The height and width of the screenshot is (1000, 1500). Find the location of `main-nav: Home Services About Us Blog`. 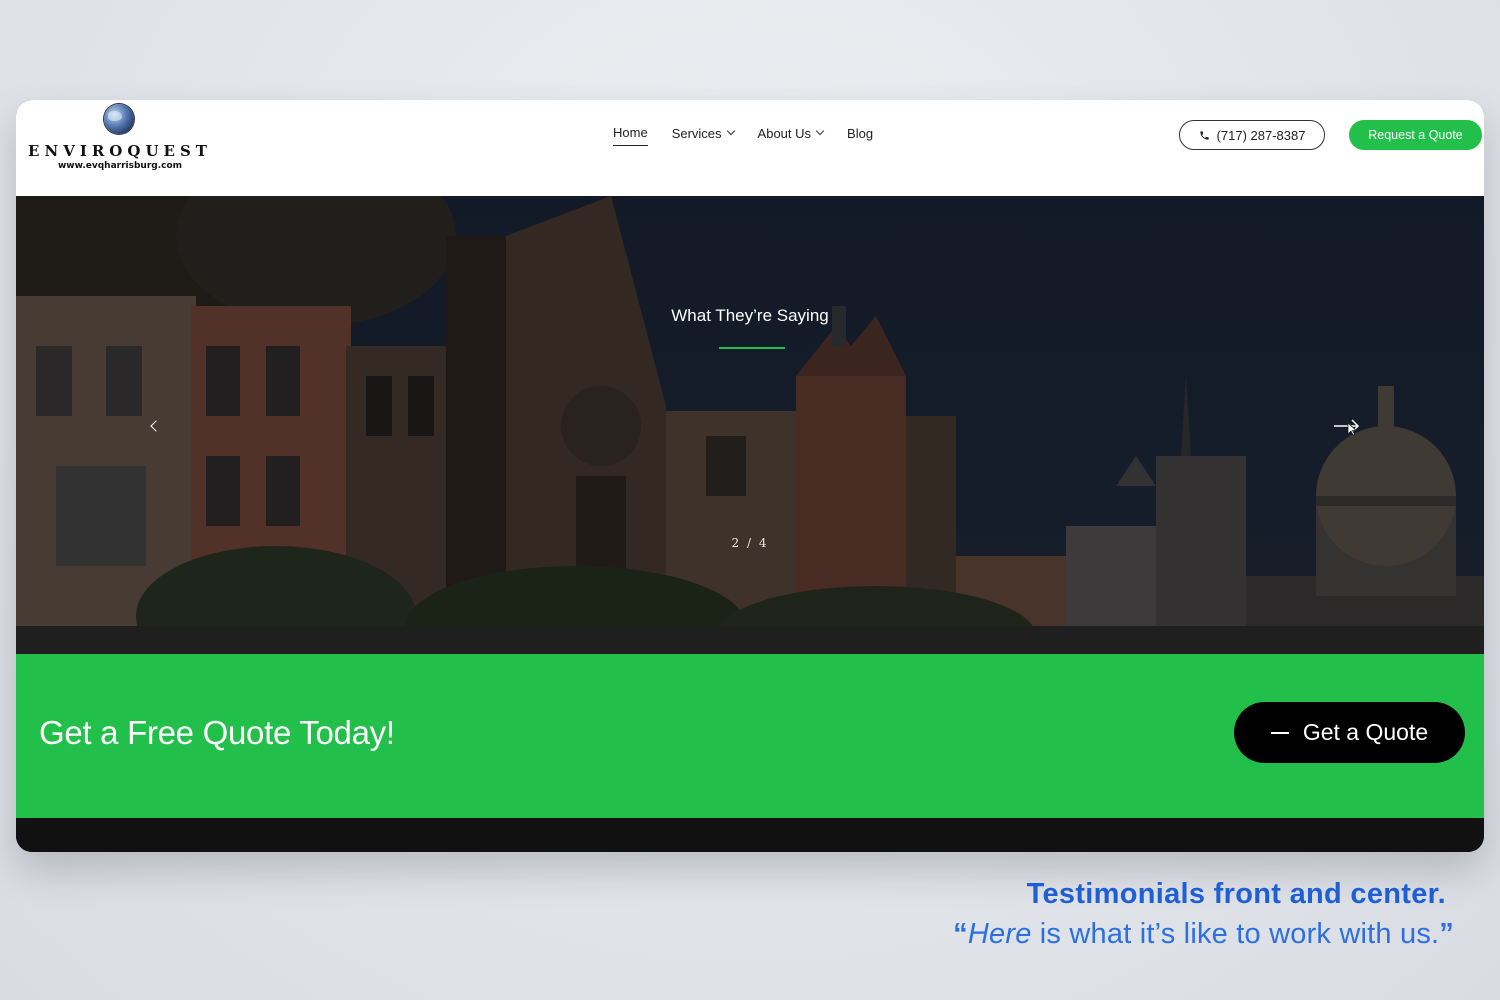

main-nav: Home Services About Us Blog is located at coordinates (743, 135).